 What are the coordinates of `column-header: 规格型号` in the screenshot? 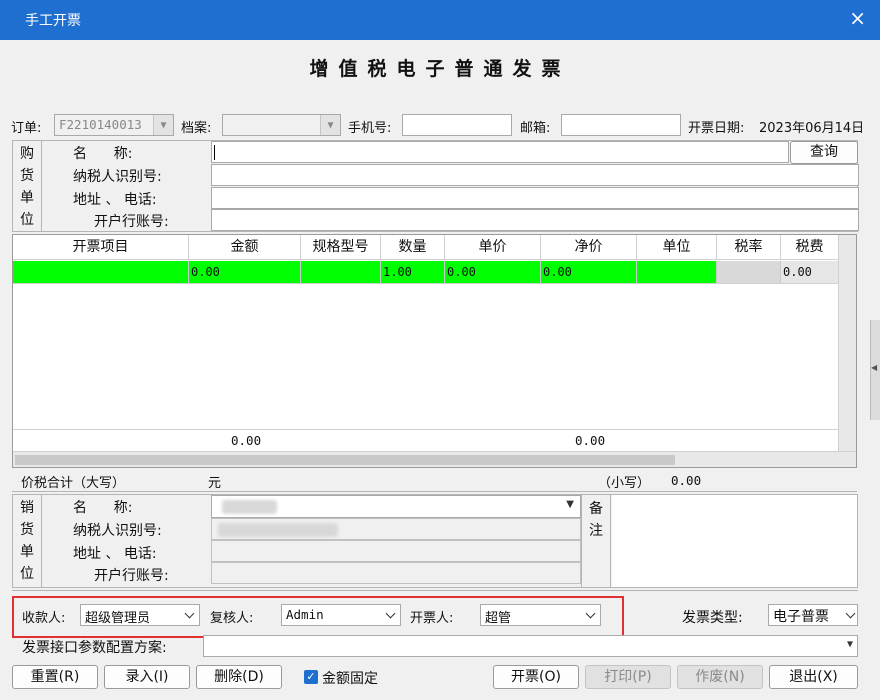 It's located at (341, 247).